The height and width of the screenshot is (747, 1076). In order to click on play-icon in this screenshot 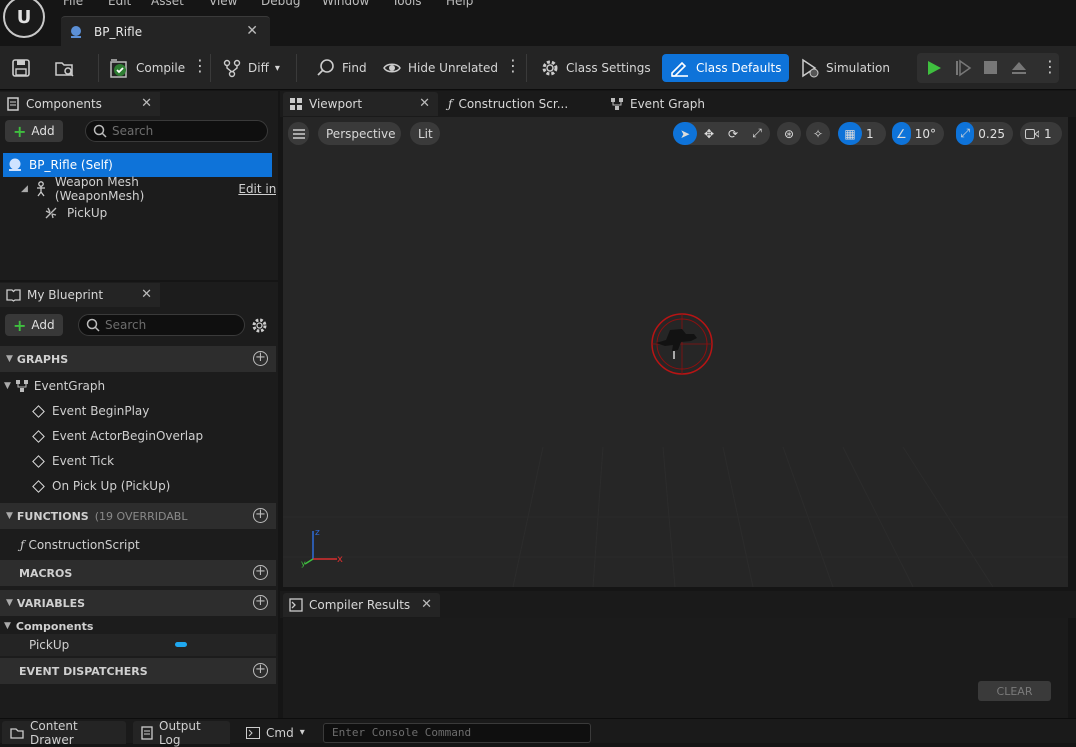, I will do `click(934, 68)`.